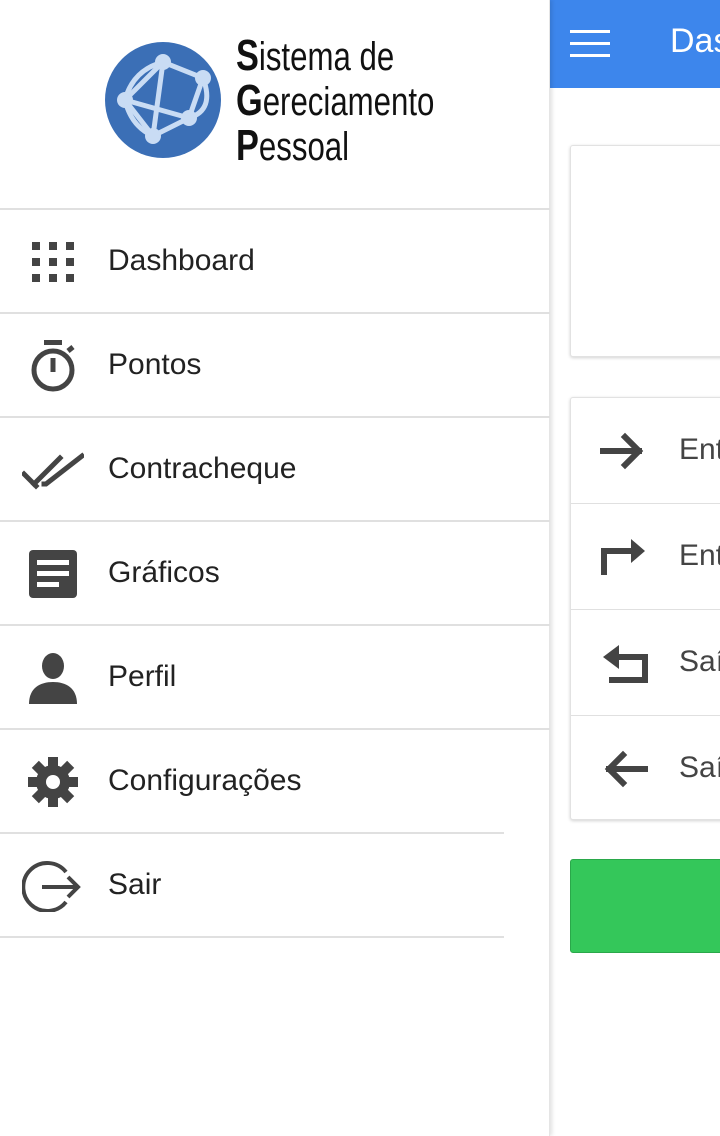 The height and width of the screenshot is (1136, 720). Describe the element at coordinates (625, 664) in the screenshot. I see `undo-arrow-icon` at that location.